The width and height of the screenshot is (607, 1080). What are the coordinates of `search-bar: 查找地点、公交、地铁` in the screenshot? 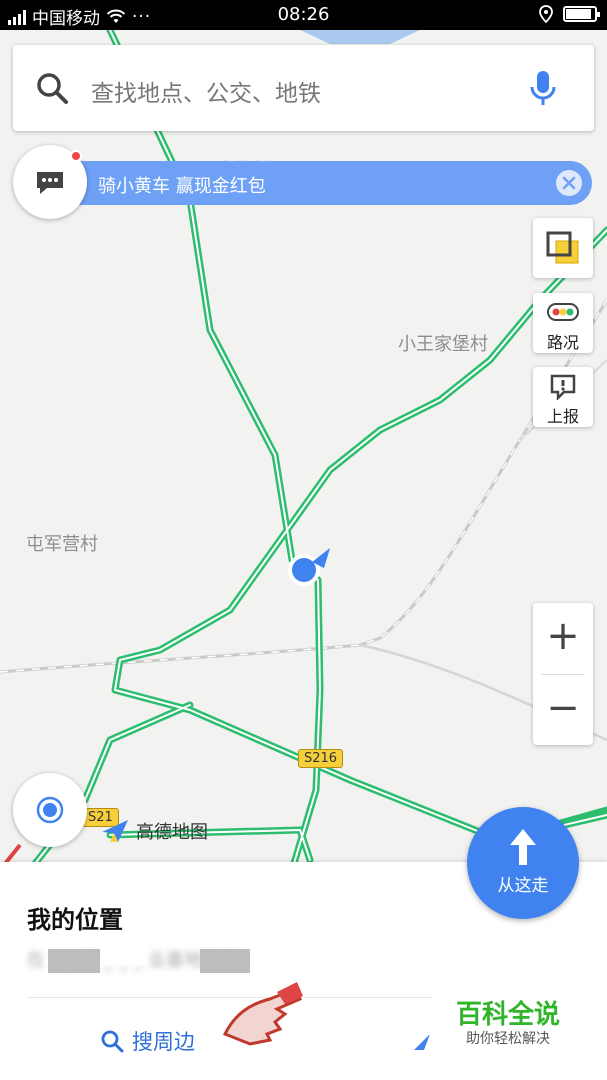 It's located at (303, 88).